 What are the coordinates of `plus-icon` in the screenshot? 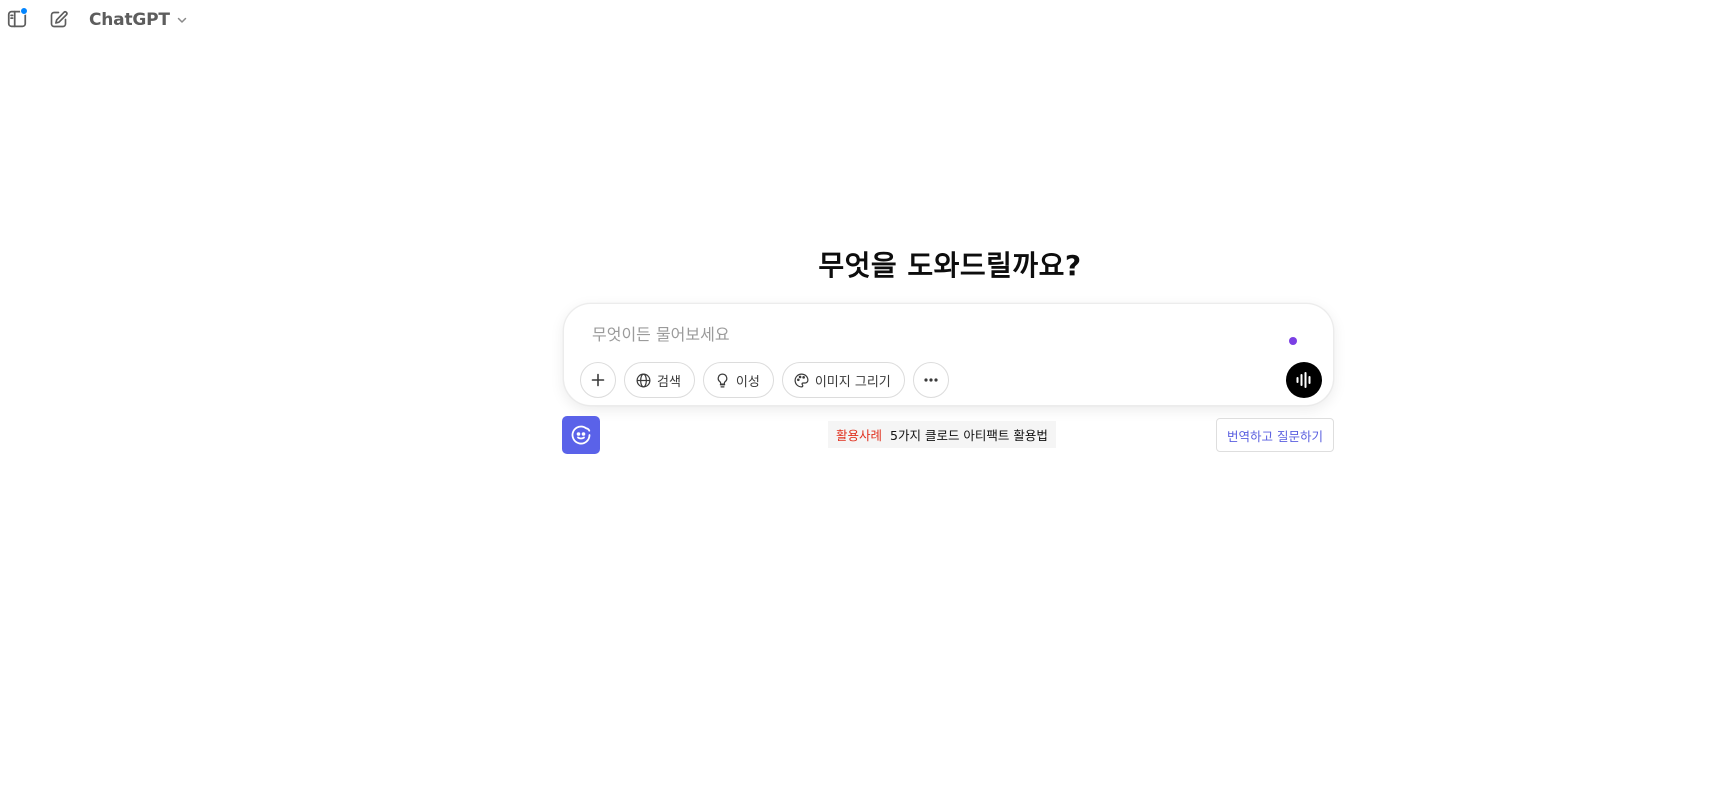 It's located at (598, 380).